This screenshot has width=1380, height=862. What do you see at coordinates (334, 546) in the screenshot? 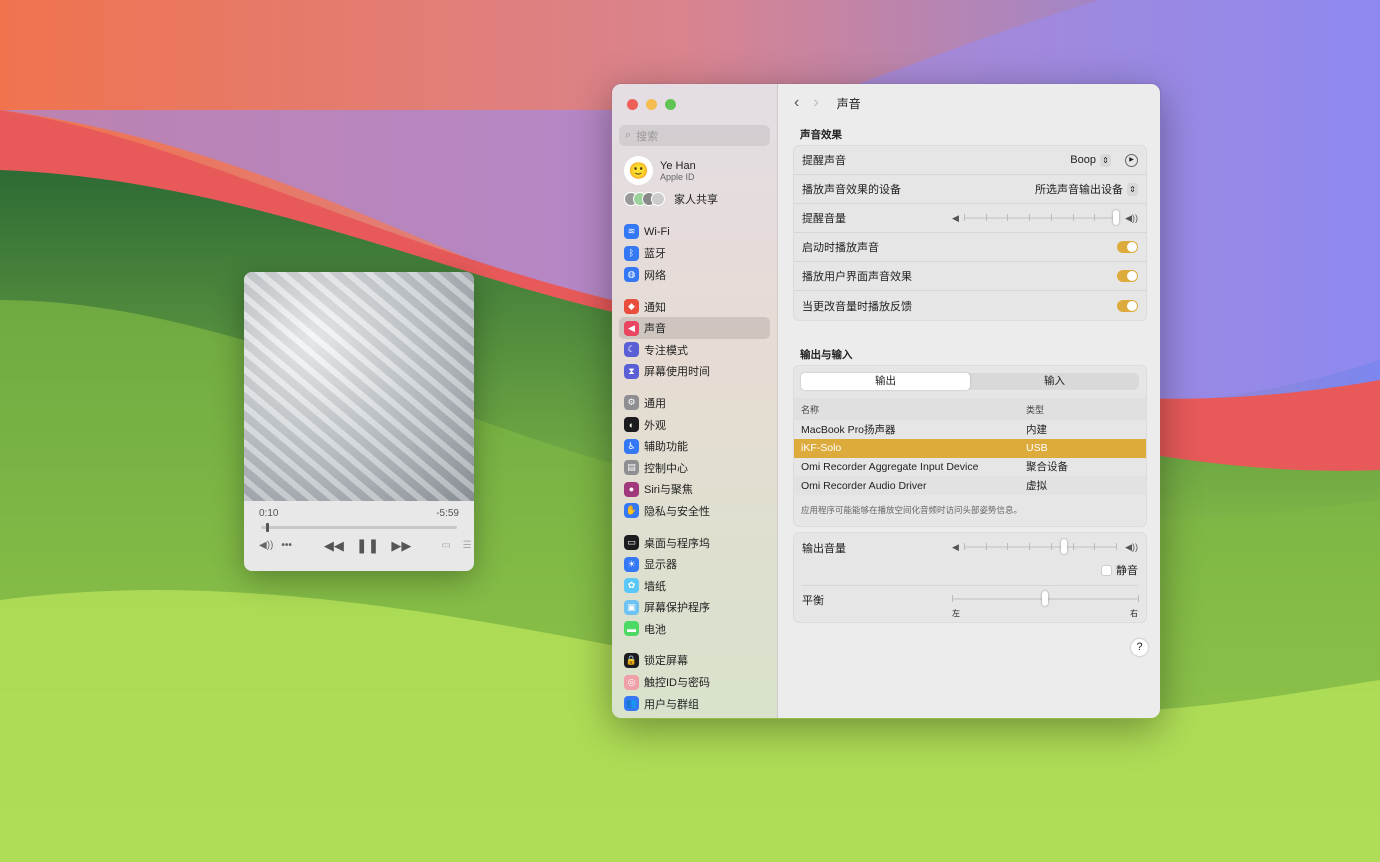
I see `rewind-button: ◀◀` at bounding box center [334, 546].